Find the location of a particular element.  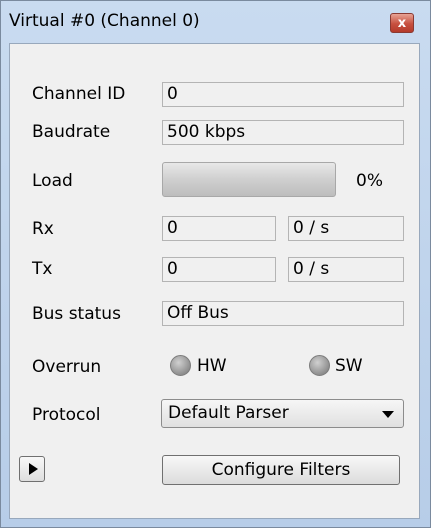

rx-rate-field: 0 / s is located at coordinates (346, 228).